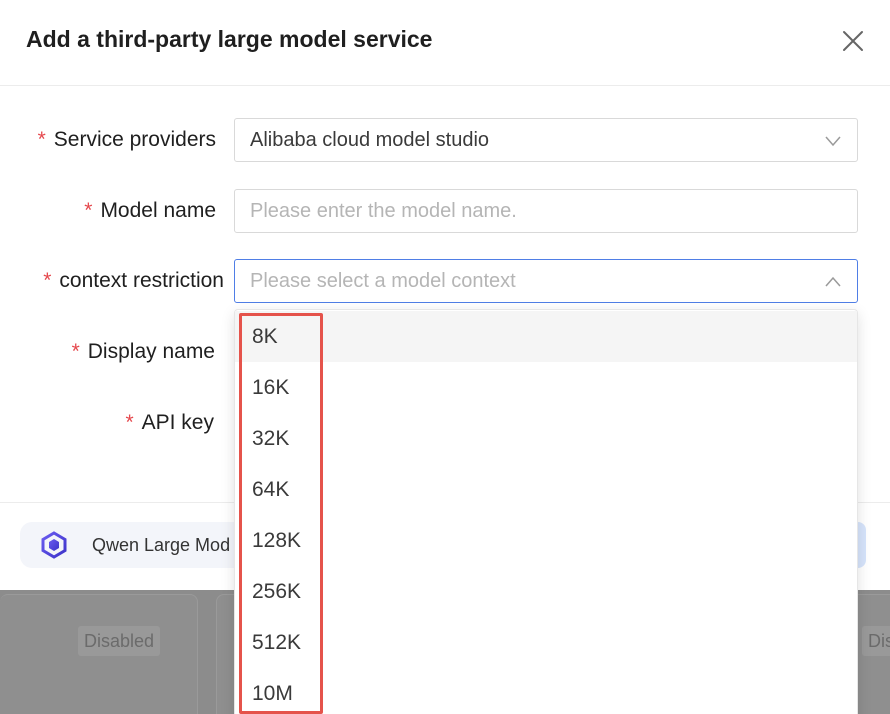 The image size is (890, 714). I want to click on provider-chip-label: Qwen Large Mod, so click(161, 545).